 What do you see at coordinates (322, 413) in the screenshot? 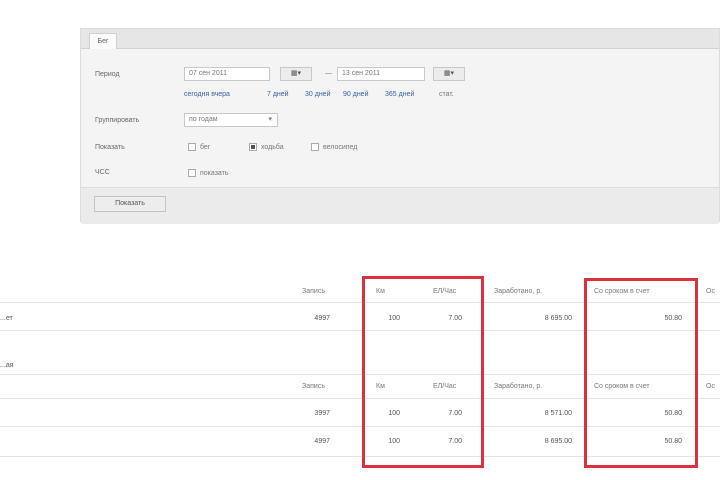
I see `cell-record: 3997` at bounding box center [322, 413].